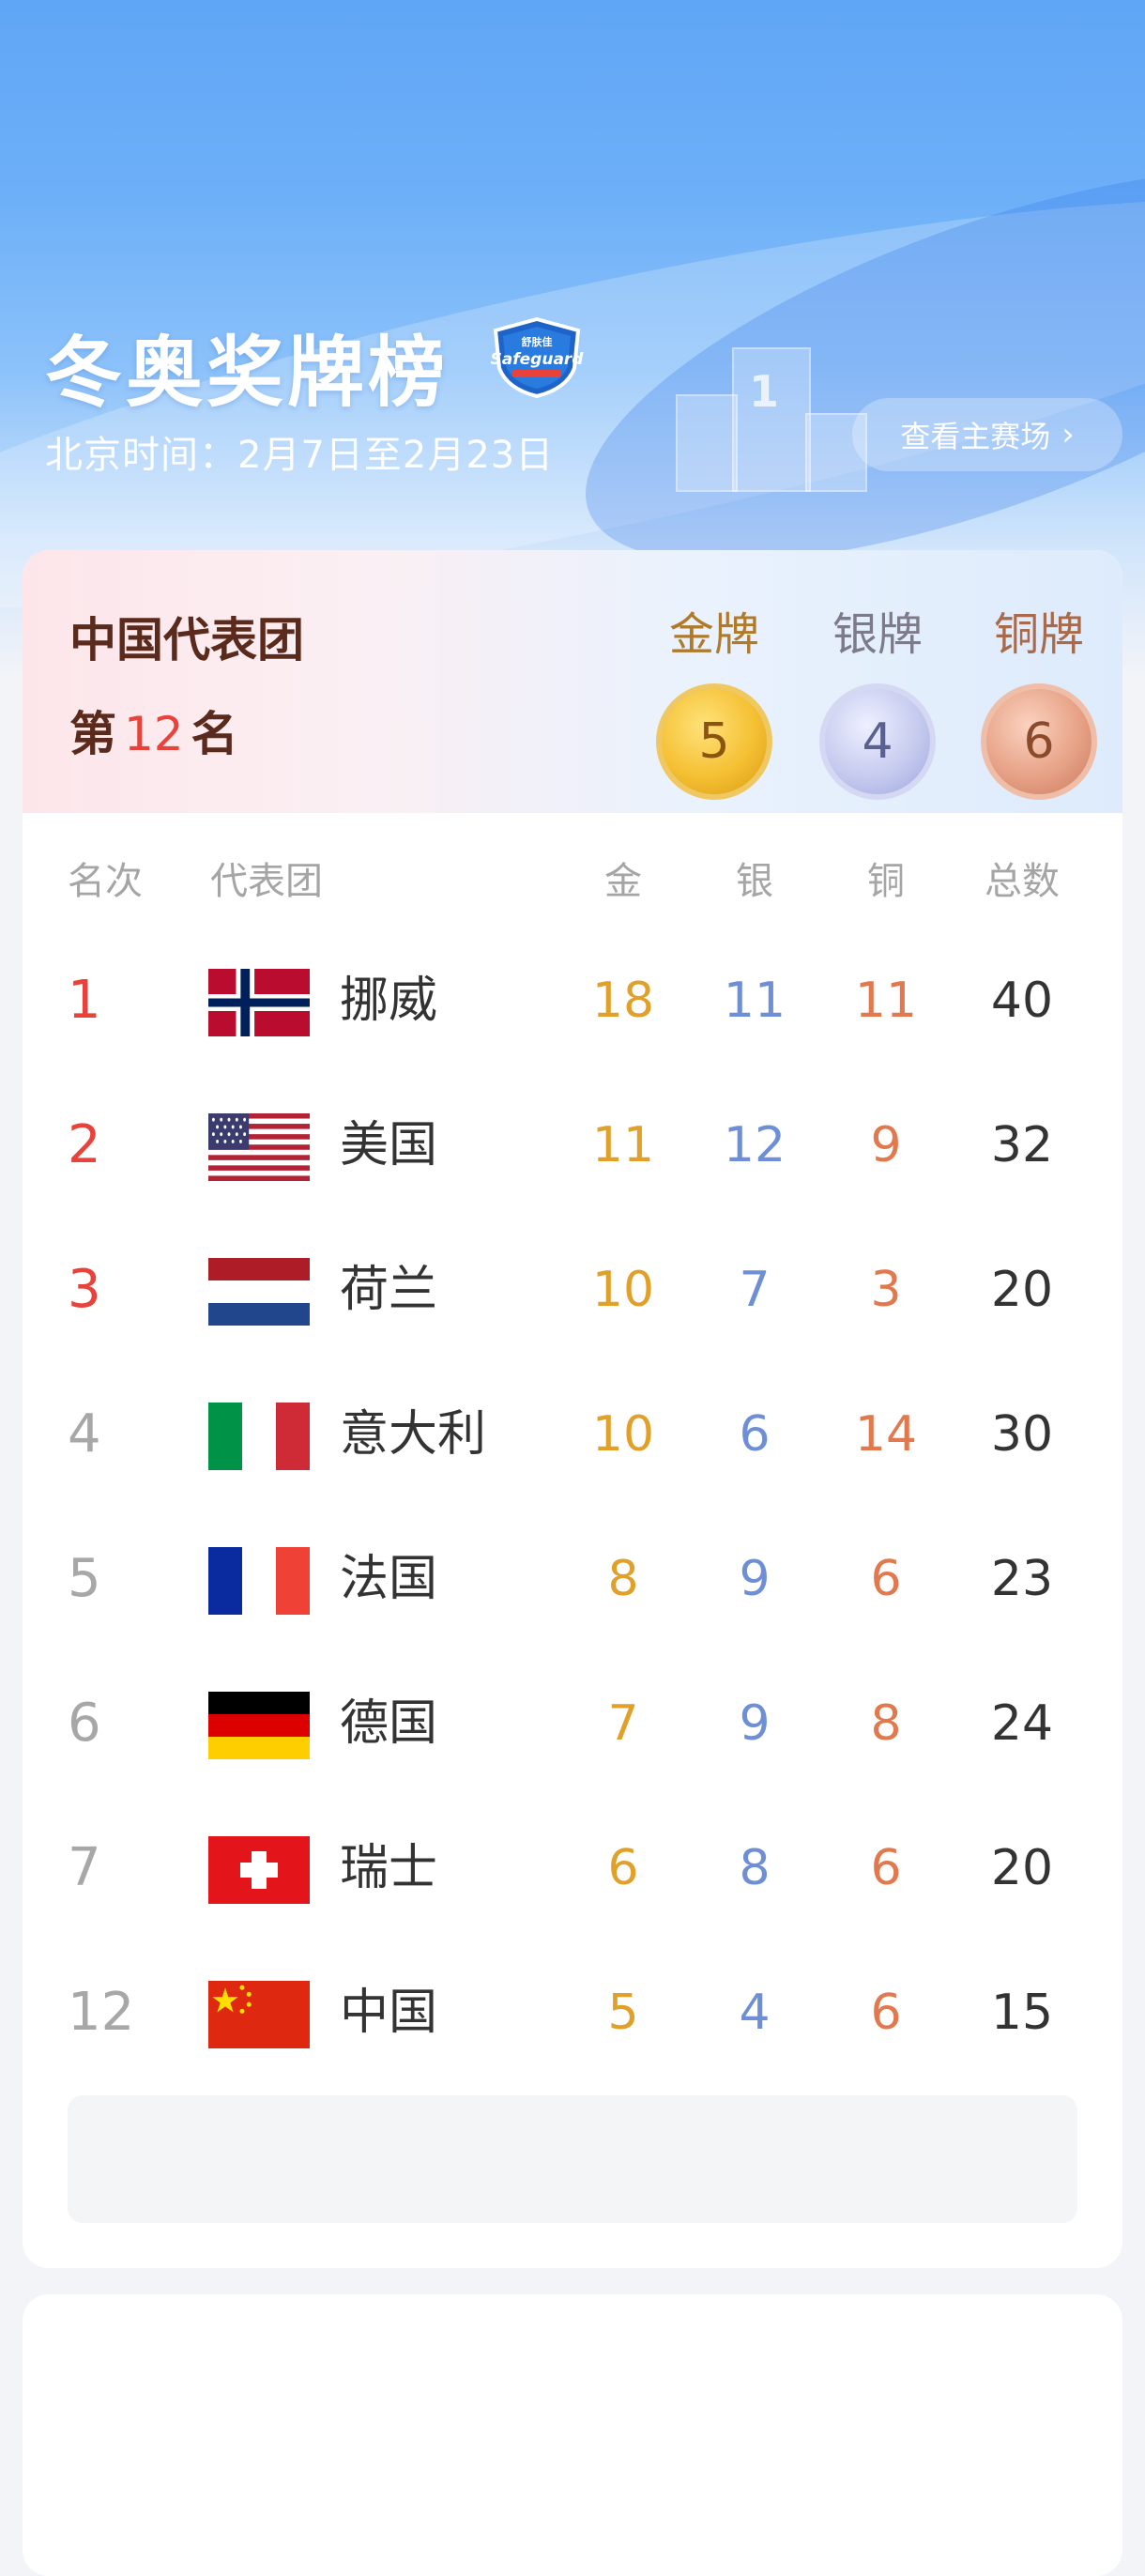 Image resolution: width=1145 pixels, height=2576 pixels. Describe the element at coordinates (389, 1001) in the screenshot. I see `row-country: 挪威` at that location.